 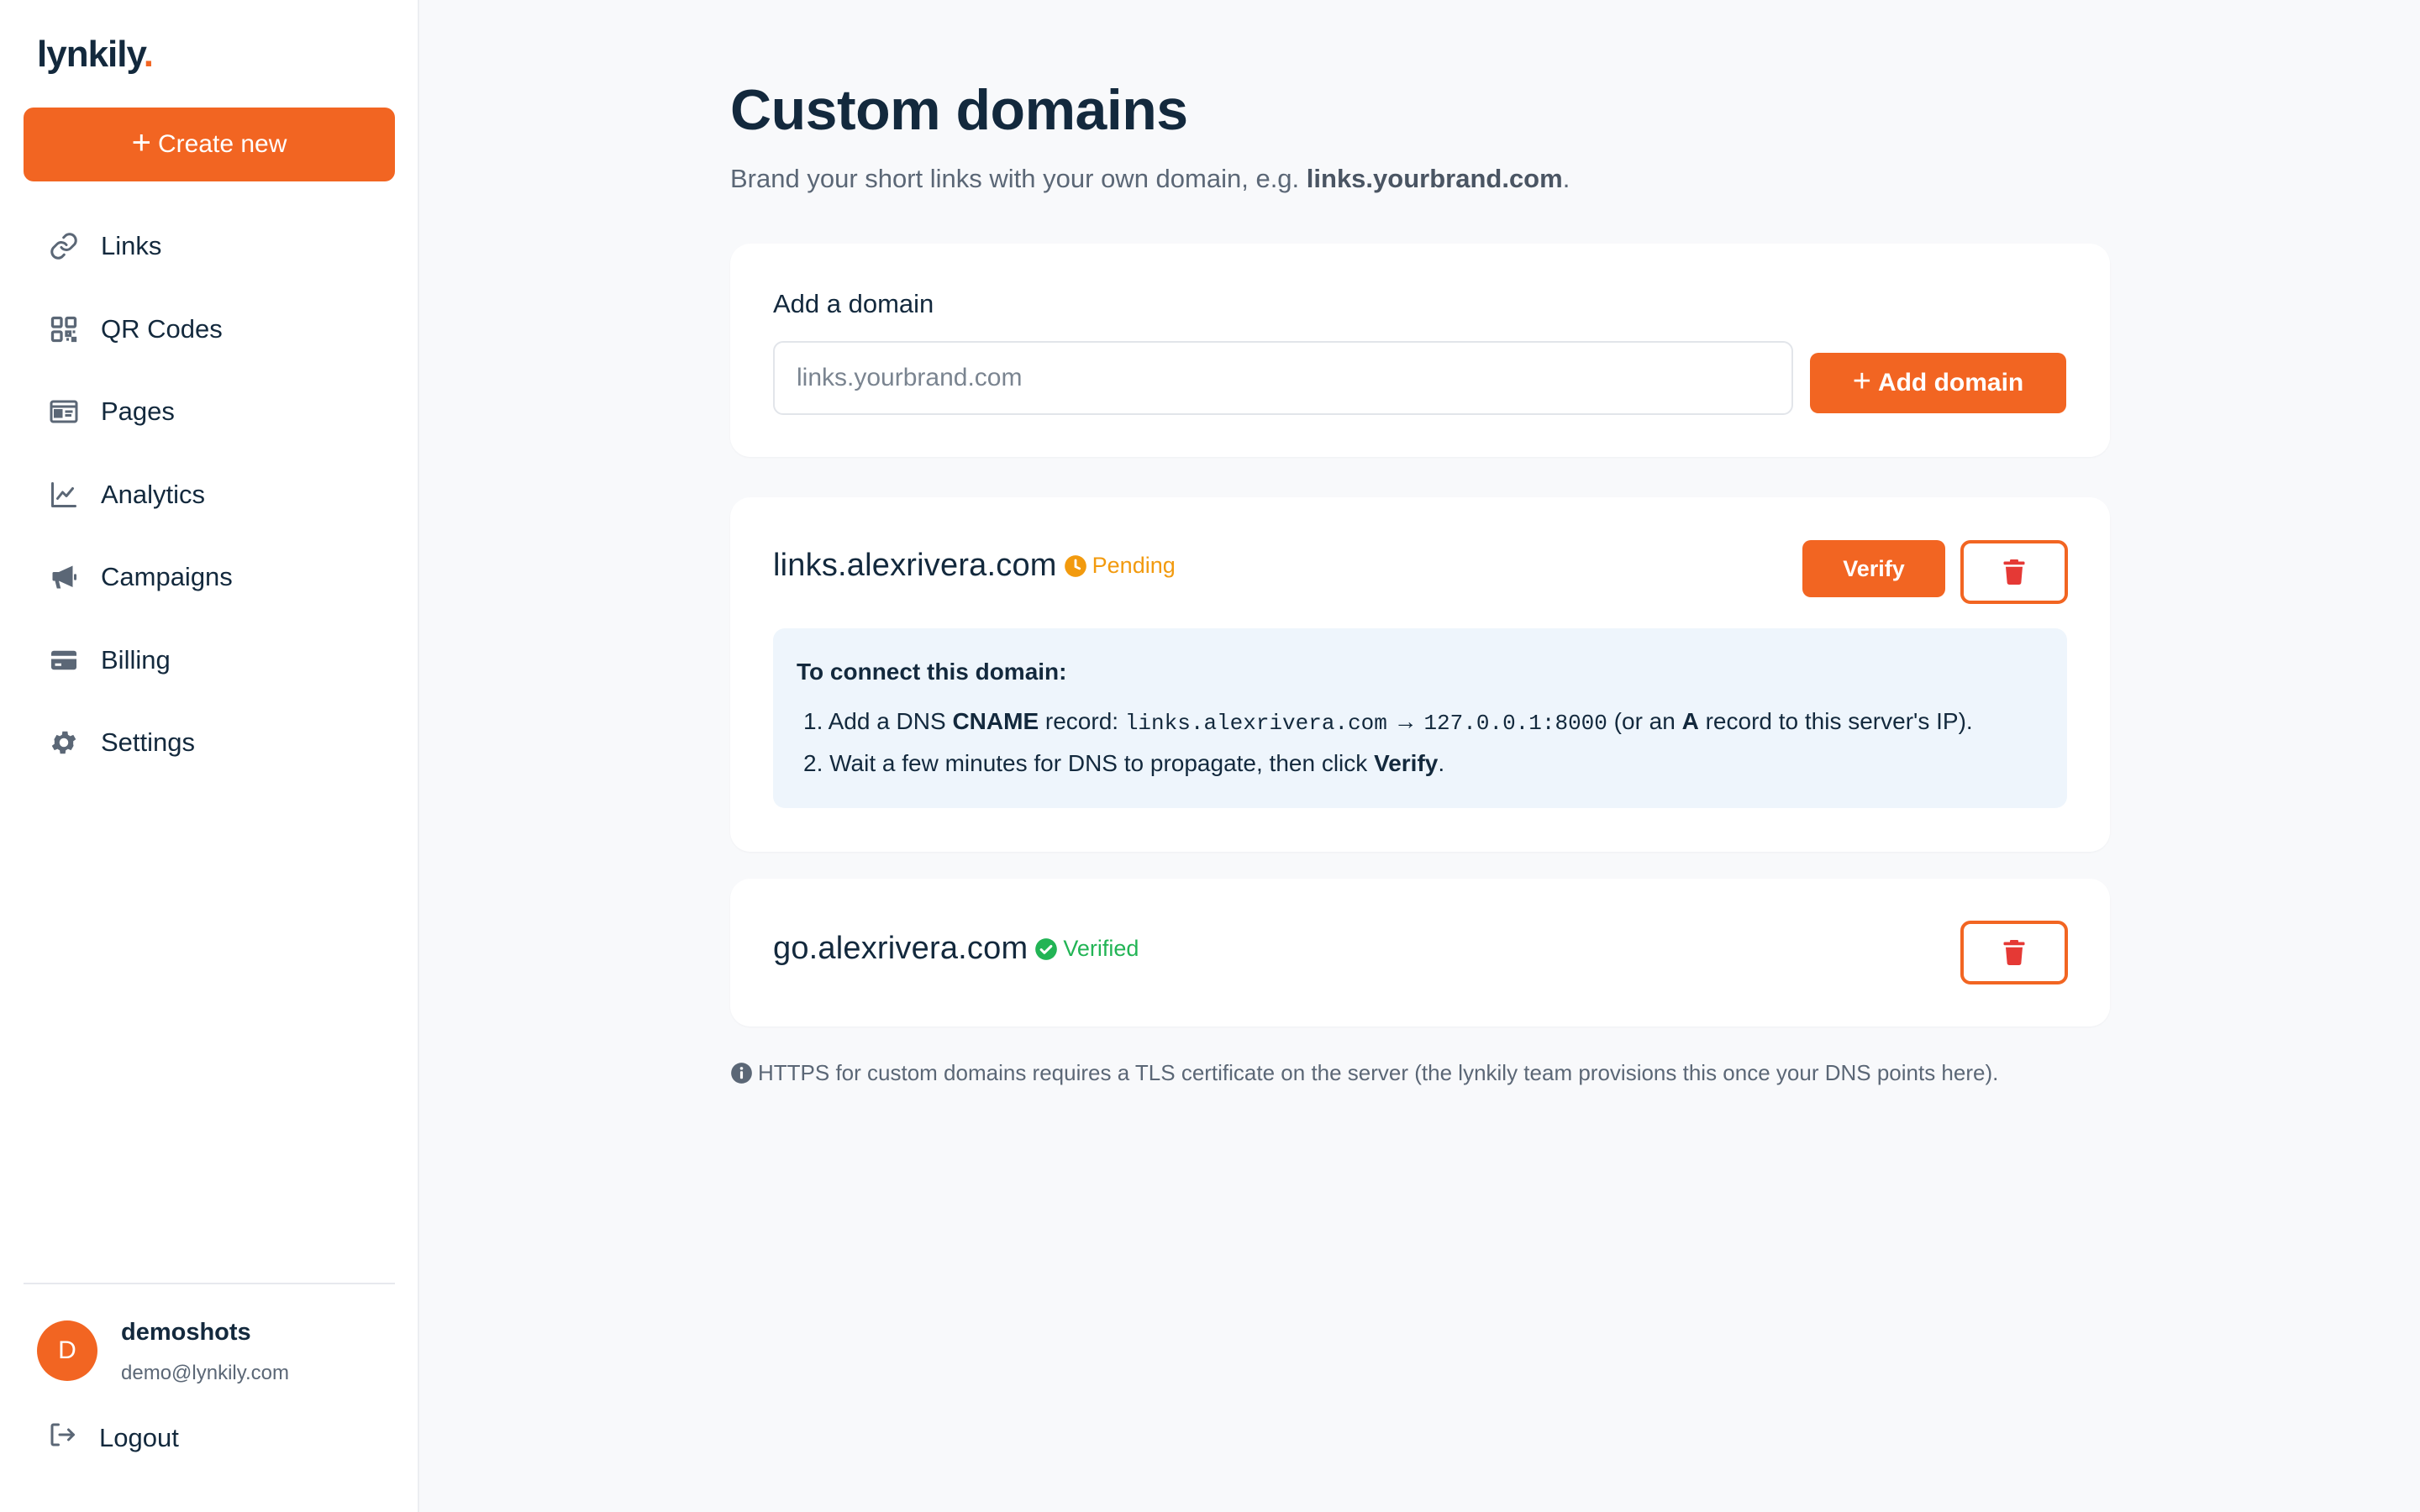 I want to click on logout-label: Logout, so click(x=139, y=1437).